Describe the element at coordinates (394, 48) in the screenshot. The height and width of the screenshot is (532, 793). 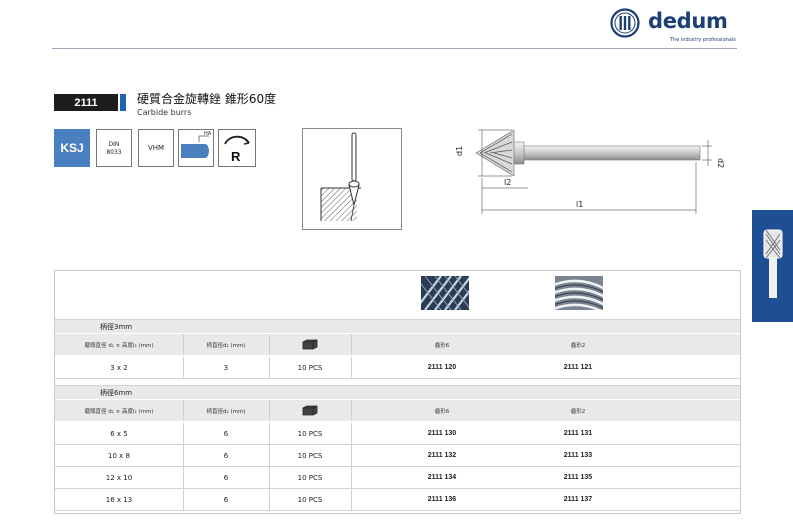
I see `header-divider` at that location.